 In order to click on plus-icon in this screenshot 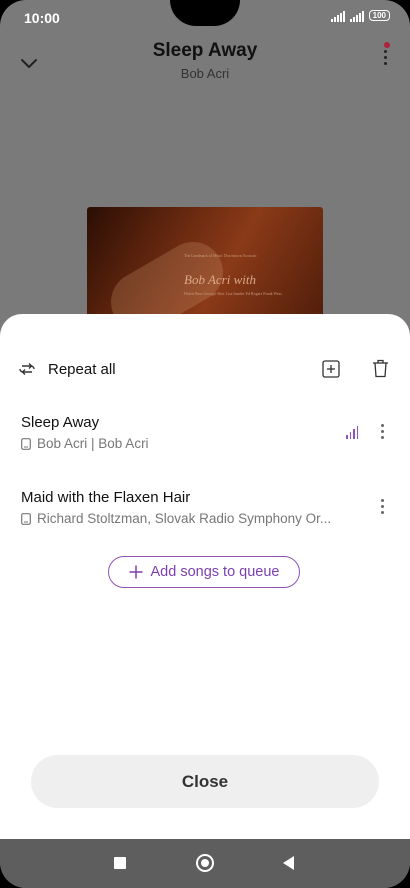, I will do `click(135, 572)`.